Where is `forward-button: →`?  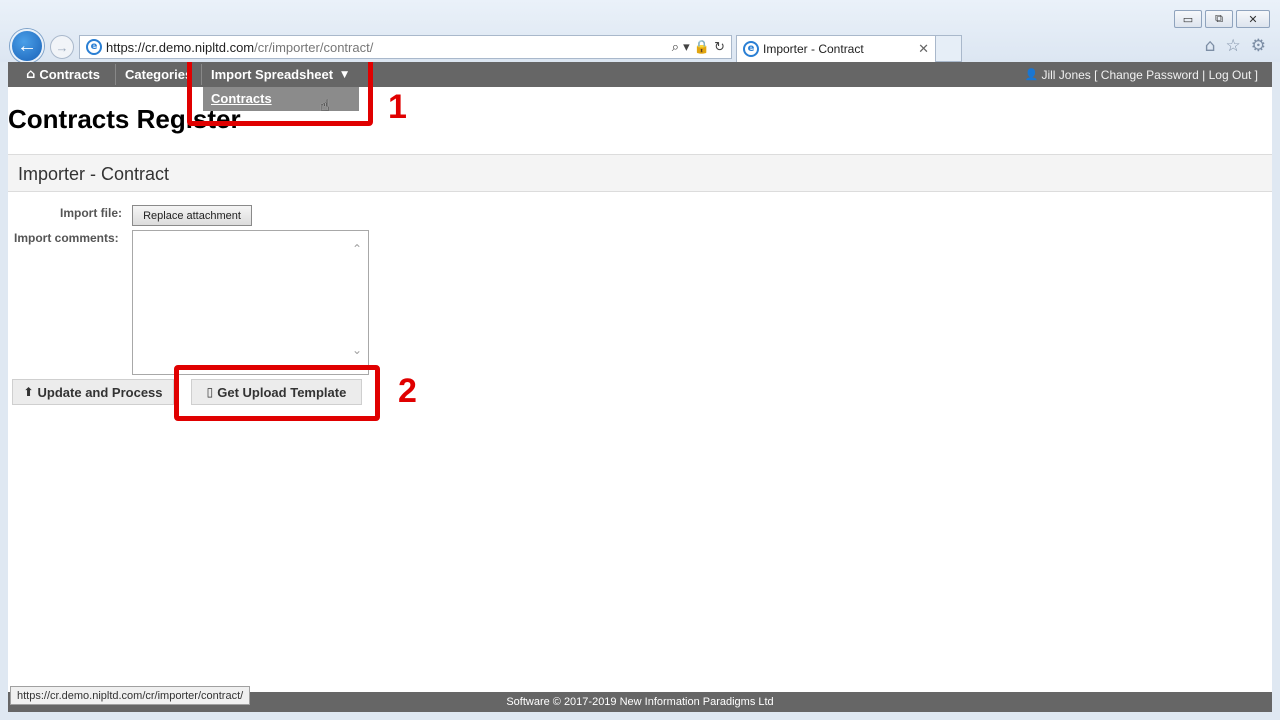 forward-button: → is located at coordinates (62, 47).